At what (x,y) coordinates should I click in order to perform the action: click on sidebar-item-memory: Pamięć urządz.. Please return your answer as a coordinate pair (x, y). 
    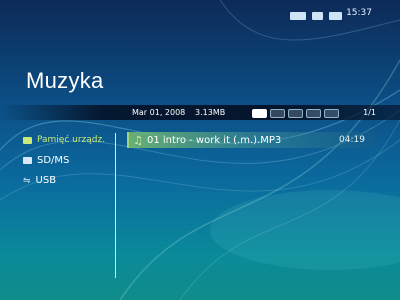
    Looking at the image, I should click on (64, 140).